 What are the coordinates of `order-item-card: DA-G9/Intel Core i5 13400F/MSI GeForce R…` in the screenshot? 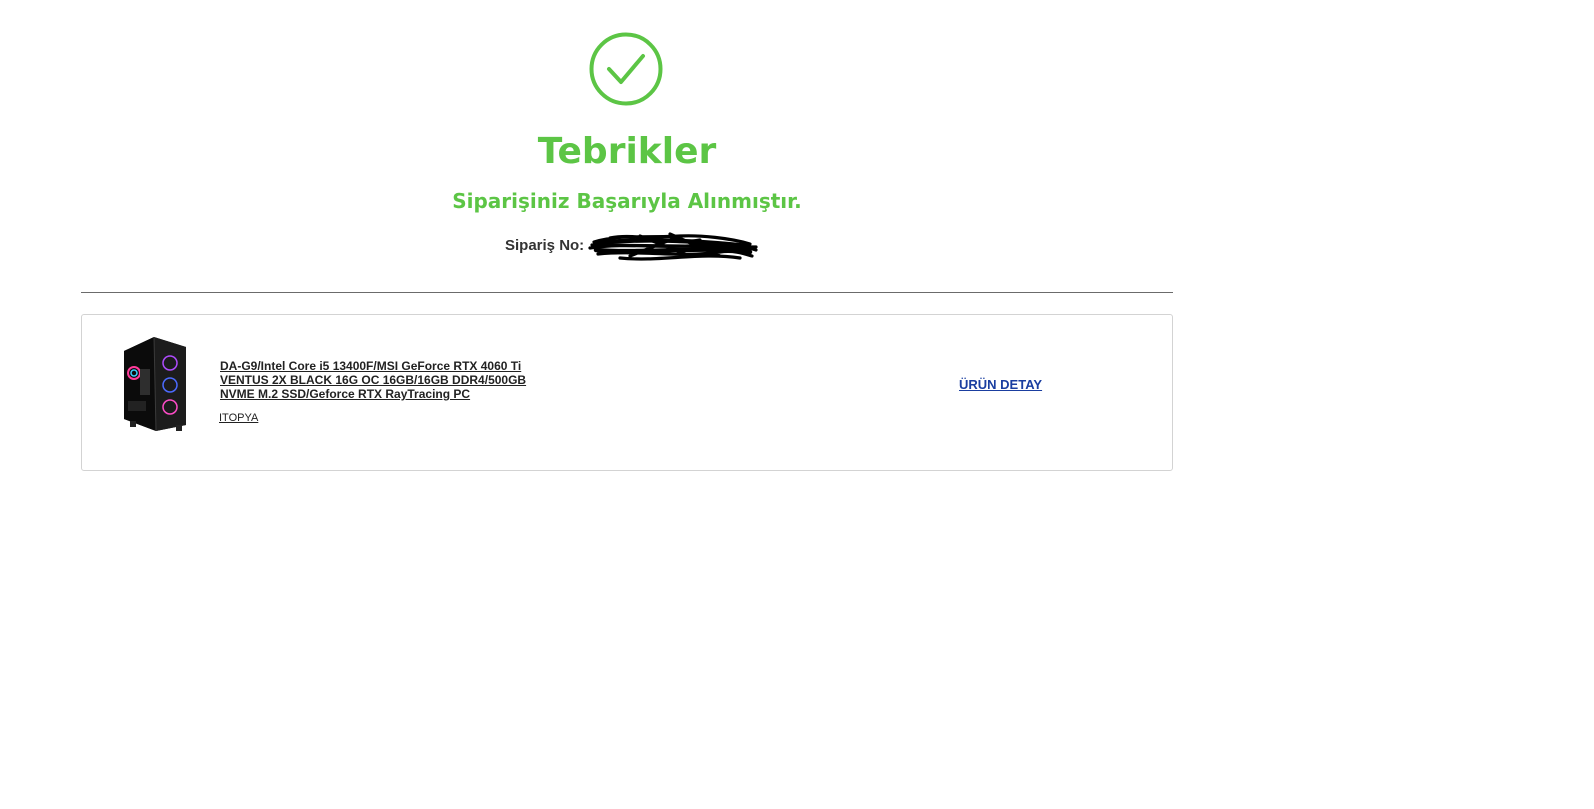 It's located at (627, 392).